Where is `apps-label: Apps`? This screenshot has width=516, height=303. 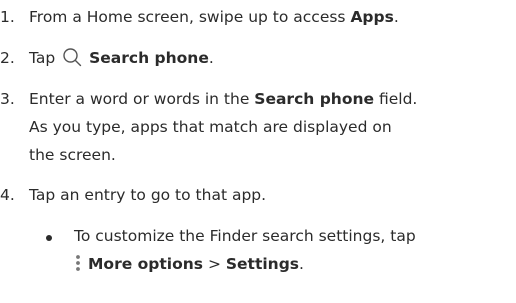
apps-label: Apps is located at coordinates (372, 17).